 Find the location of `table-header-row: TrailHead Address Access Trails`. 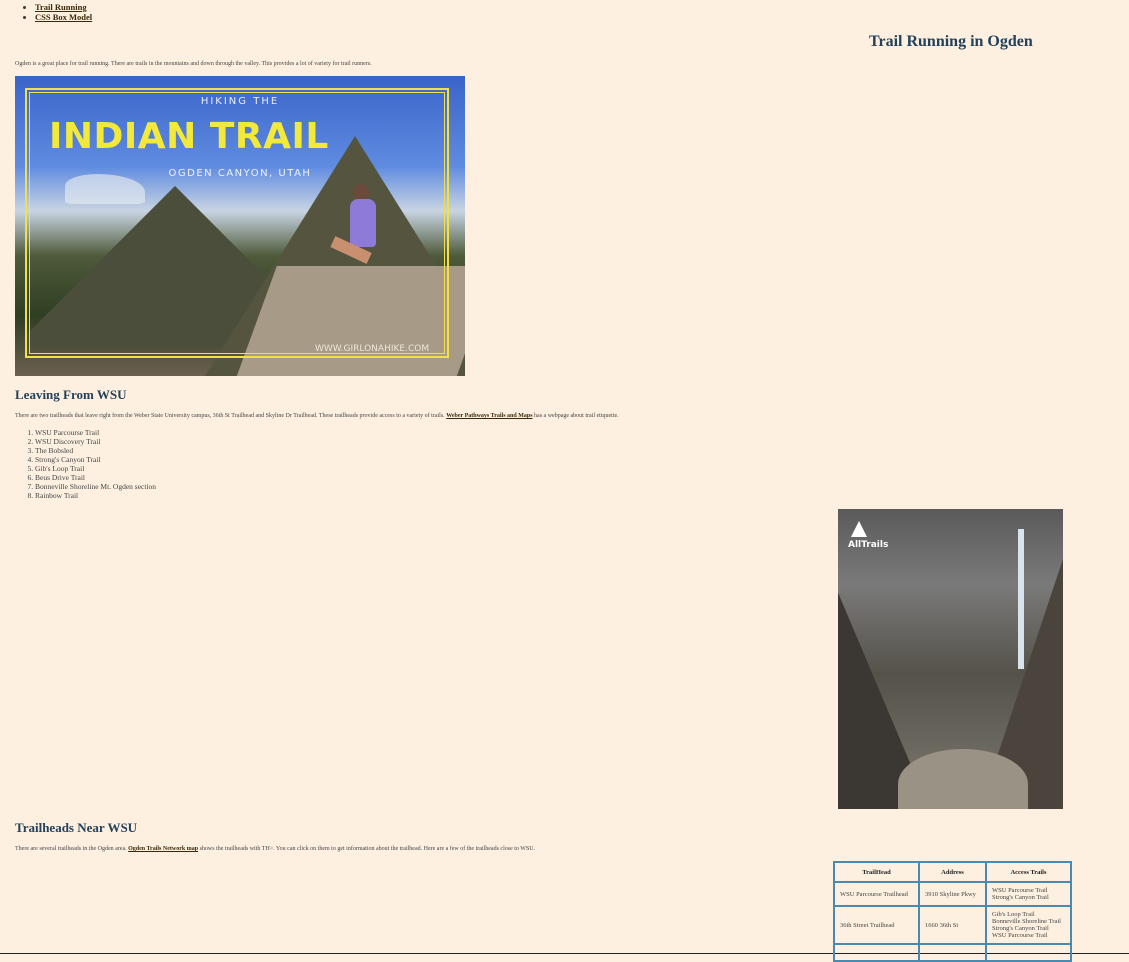

table-header-row: TrailHead Address Access Trails is located at coordinates (952, 872).